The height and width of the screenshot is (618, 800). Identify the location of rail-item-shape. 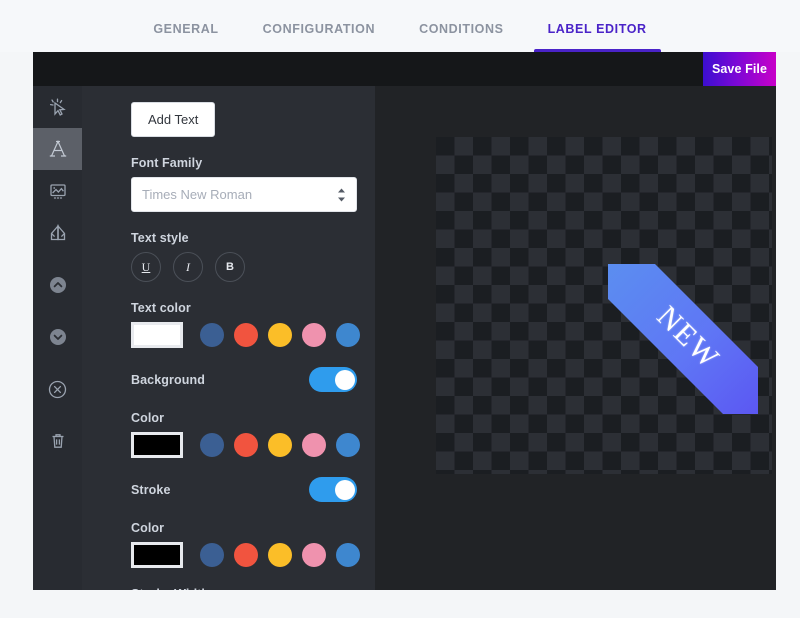
(57, 233).